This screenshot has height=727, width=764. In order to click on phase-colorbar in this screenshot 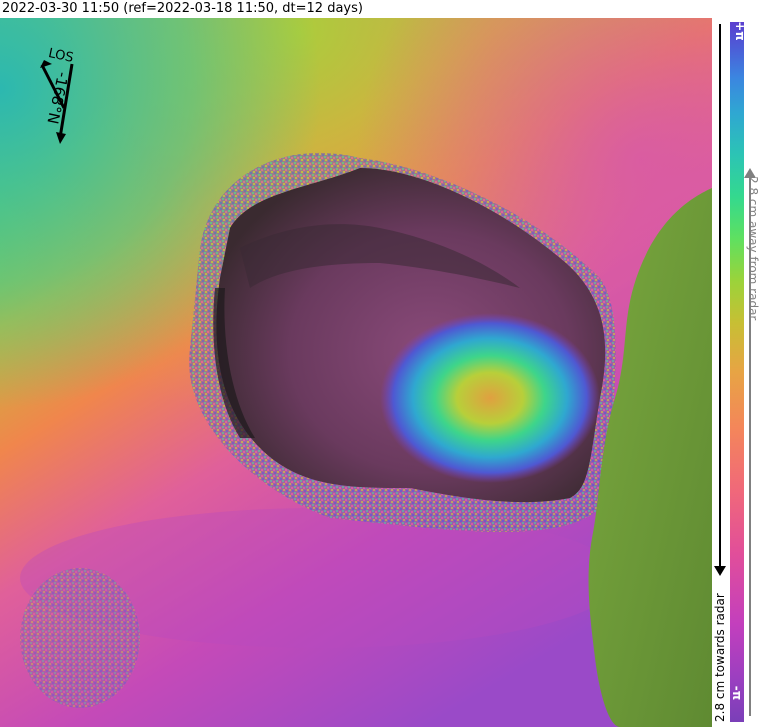, I will do `click(737, 372)`.